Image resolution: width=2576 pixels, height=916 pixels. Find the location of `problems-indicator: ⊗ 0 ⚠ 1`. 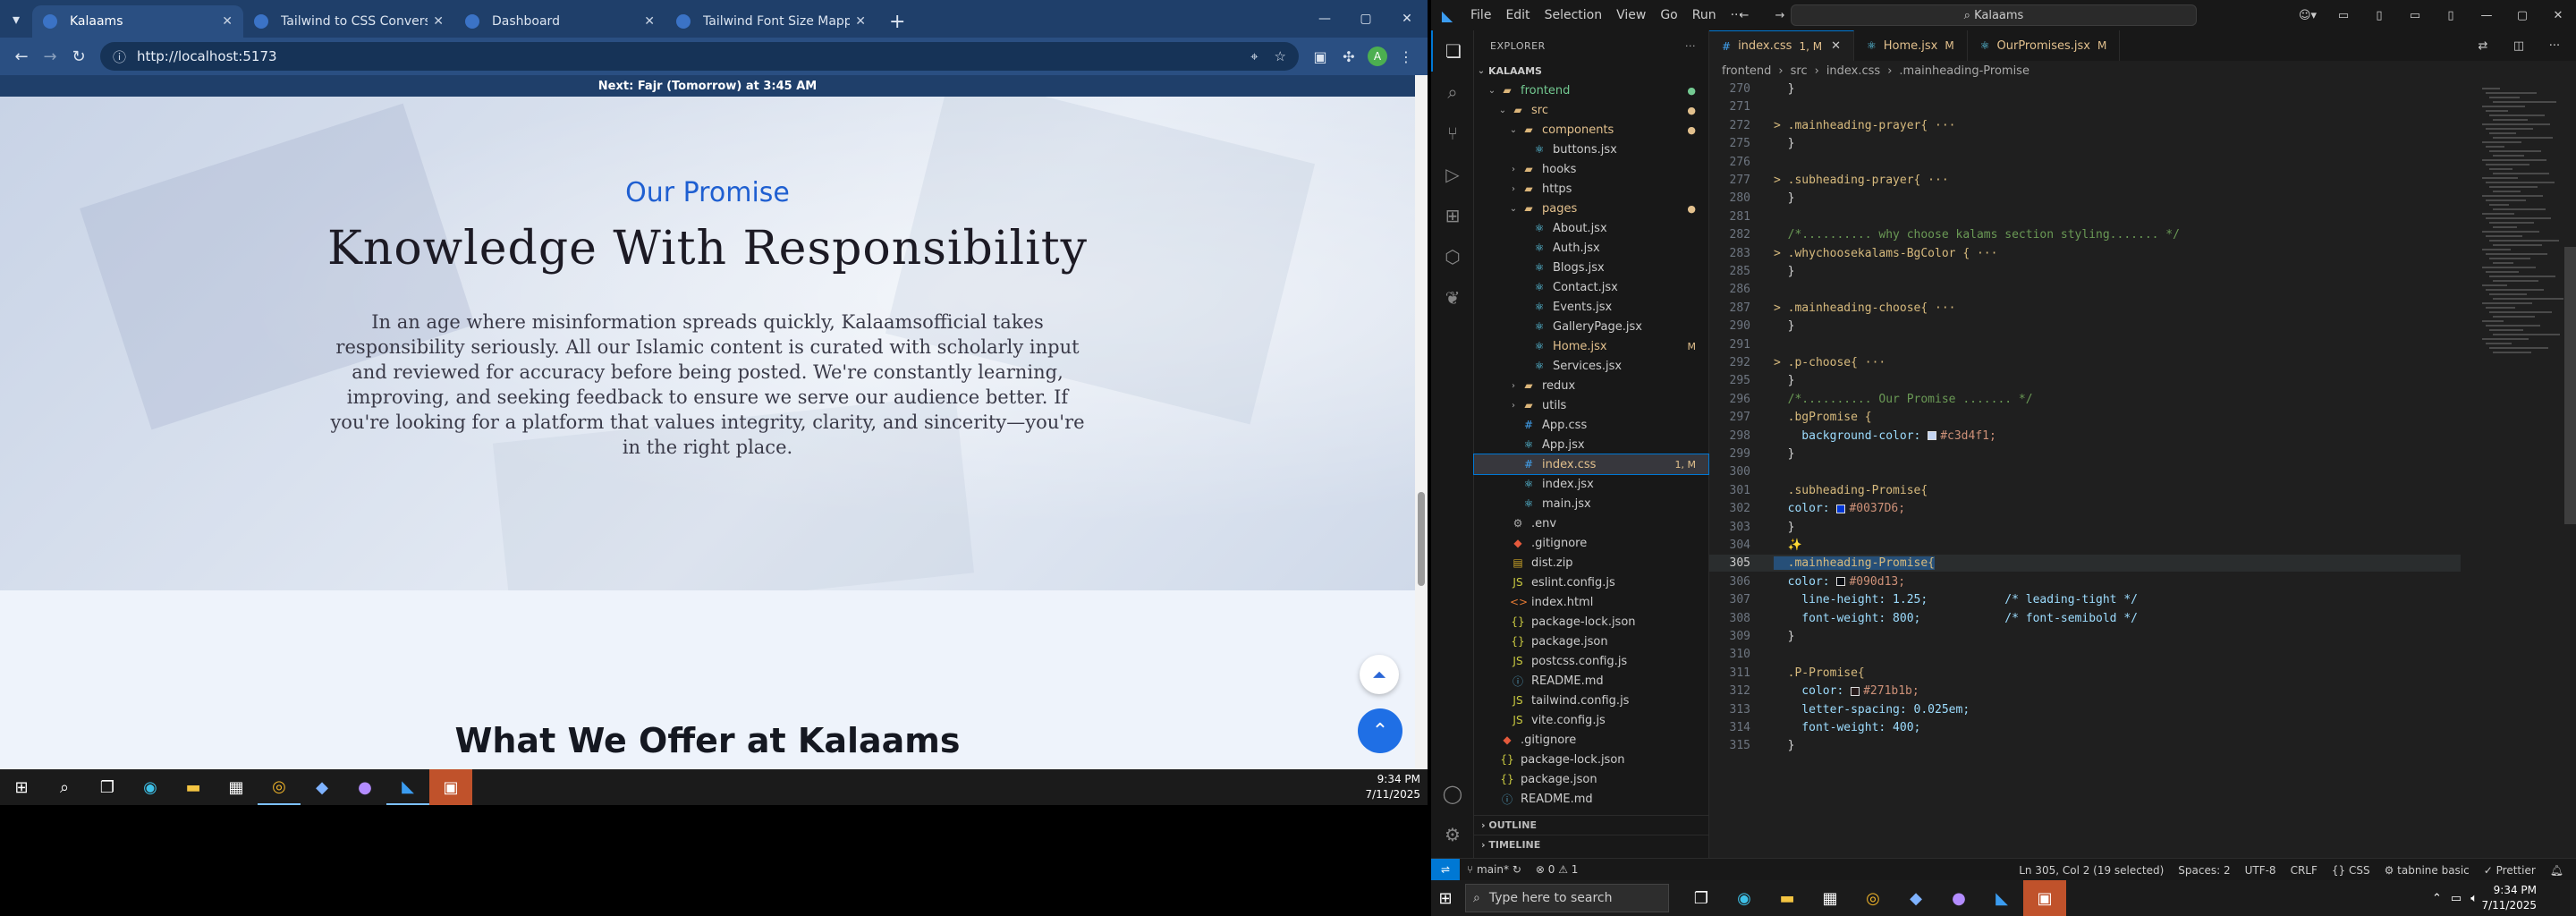

problems-indicator: ⊗ 0 ⚠ 1 is located at coordinates (1557, 869).